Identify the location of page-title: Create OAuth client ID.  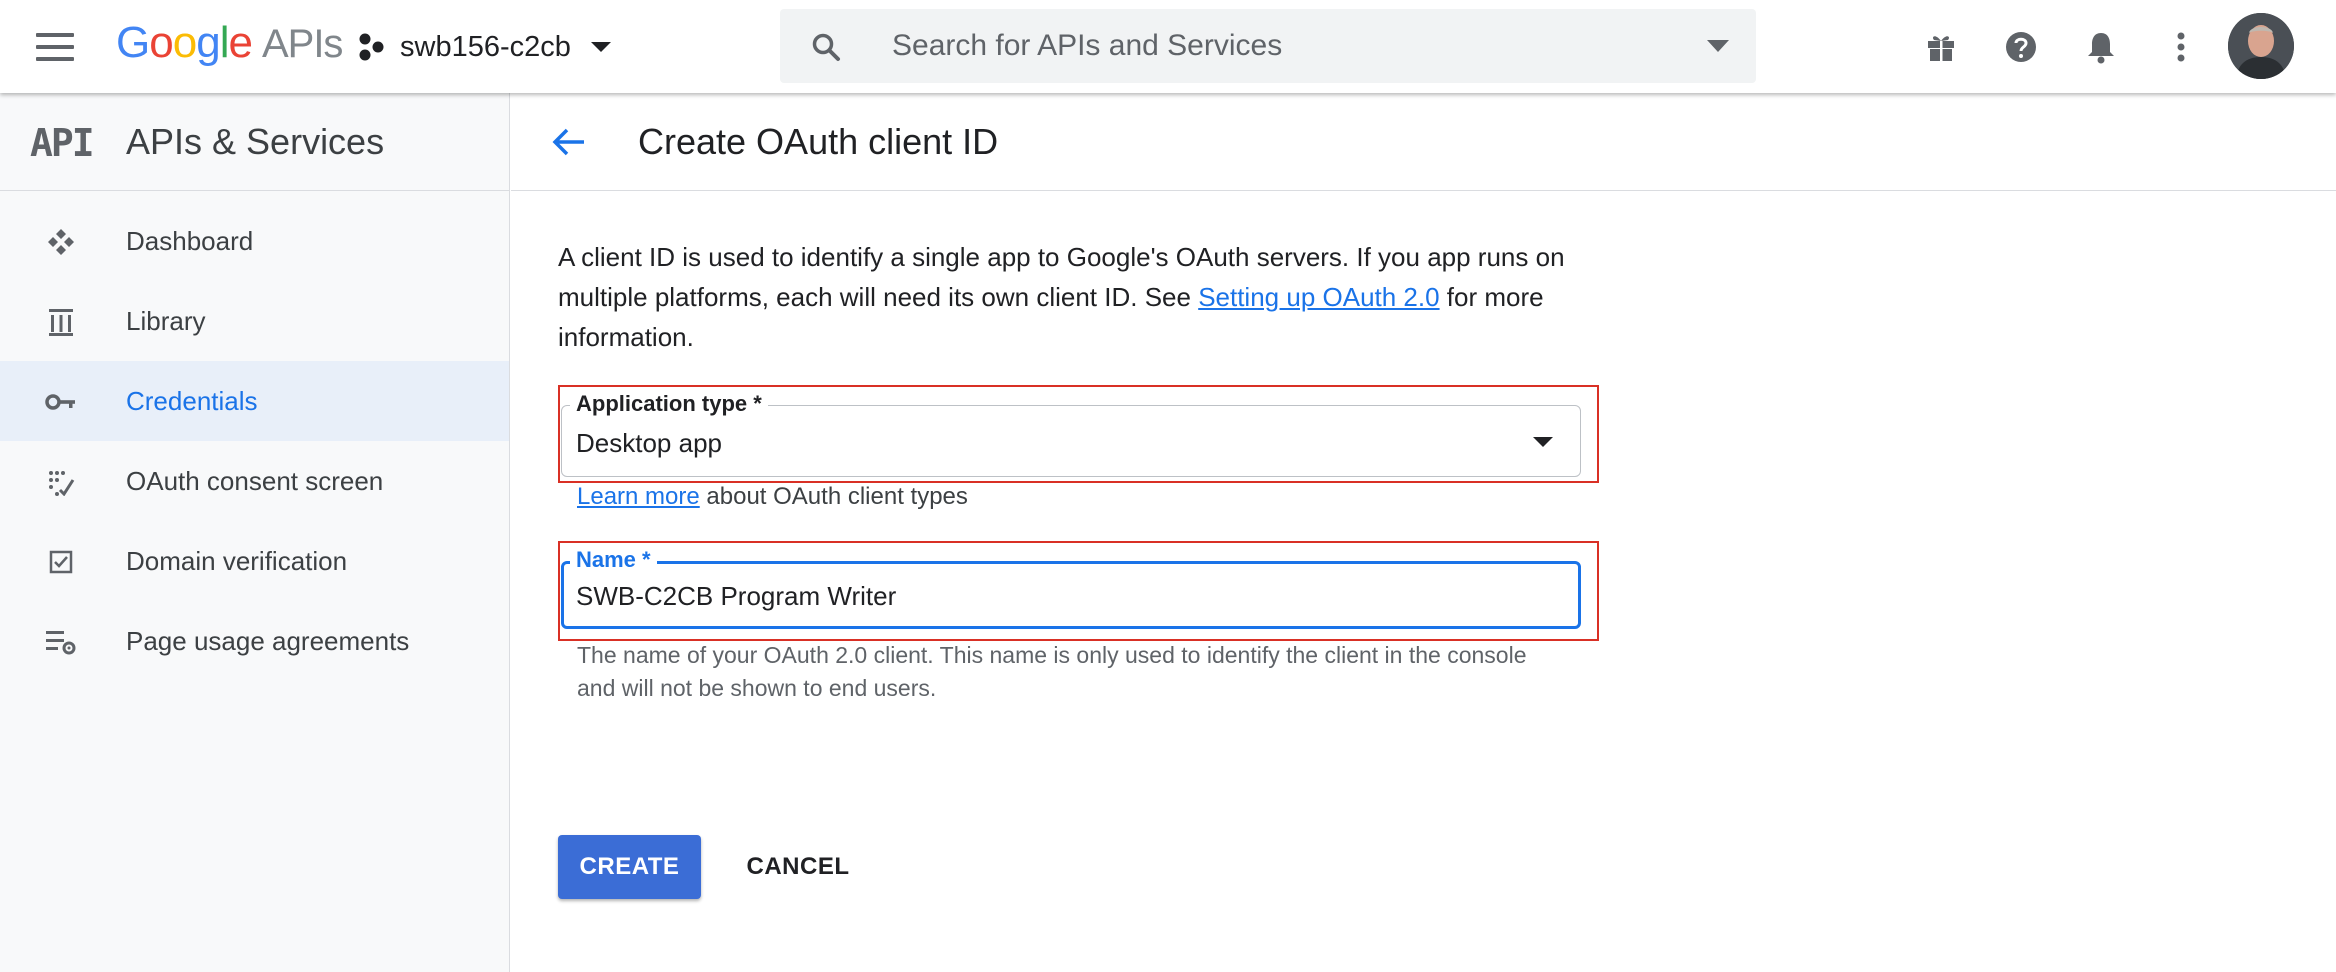
(818, 141).